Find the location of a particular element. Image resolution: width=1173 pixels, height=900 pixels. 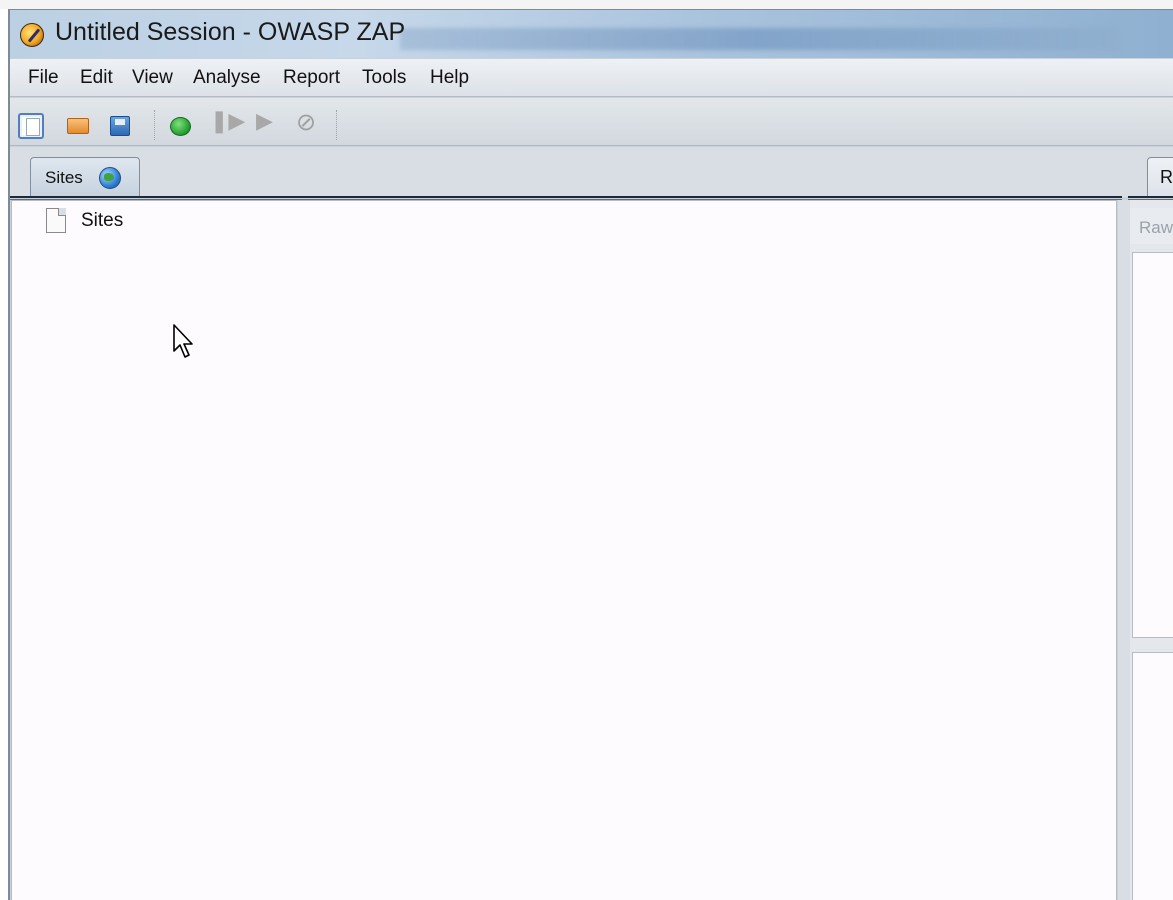

save-session-icon is located at coordinates (121, 126).